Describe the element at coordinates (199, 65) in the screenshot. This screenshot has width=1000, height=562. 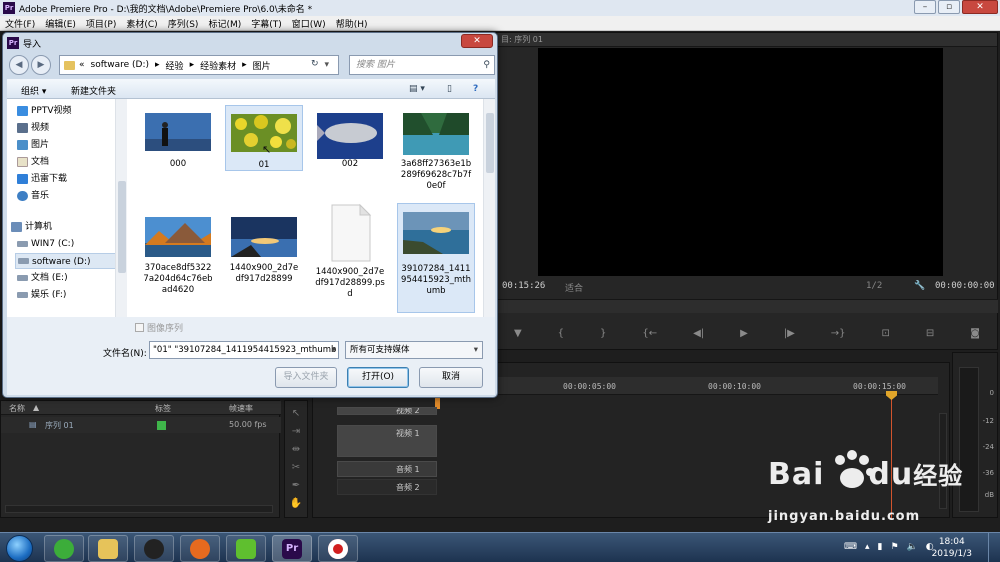
I see `address-bar: « software (D:) ▸ 经验 ▸ 经验素材 ▸ 图片 ▾` at that location.